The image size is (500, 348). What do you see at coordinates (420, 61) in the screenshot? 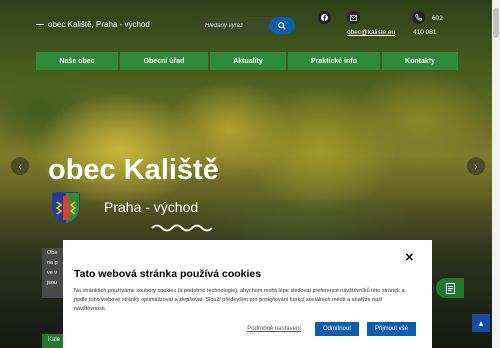
I see `nav-item-kontakty: Kontakty` at bounding box center [420, 61].